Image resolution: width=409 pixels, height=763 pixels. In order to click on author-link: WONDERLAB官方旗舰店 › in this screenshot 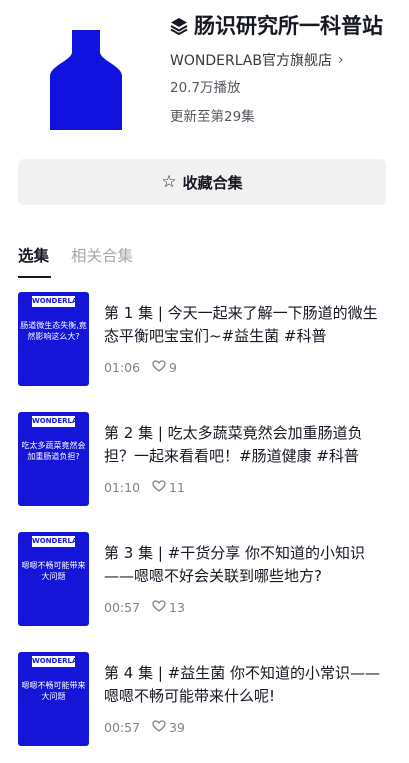, I will do `click(282, 60)`.